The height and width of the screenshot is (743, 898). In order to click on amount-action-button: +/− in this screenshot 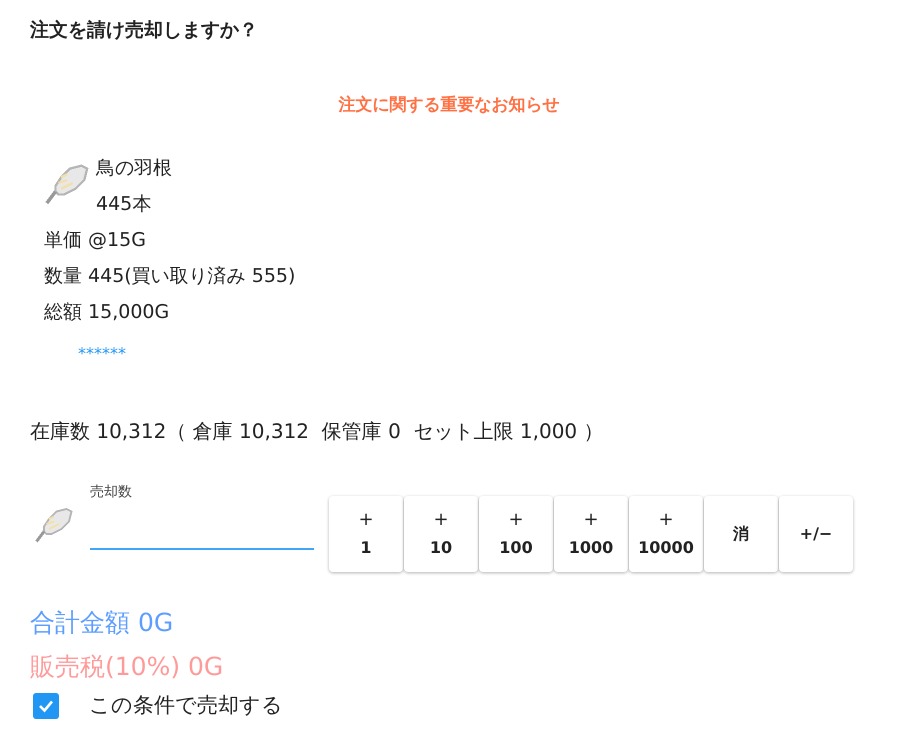, I will do `click(816, 534)`.